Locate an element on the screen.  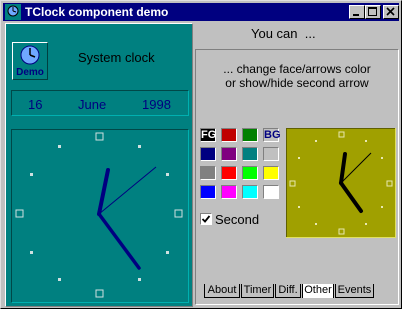
color-swatch-yellow is located at coordinates (271, 173).